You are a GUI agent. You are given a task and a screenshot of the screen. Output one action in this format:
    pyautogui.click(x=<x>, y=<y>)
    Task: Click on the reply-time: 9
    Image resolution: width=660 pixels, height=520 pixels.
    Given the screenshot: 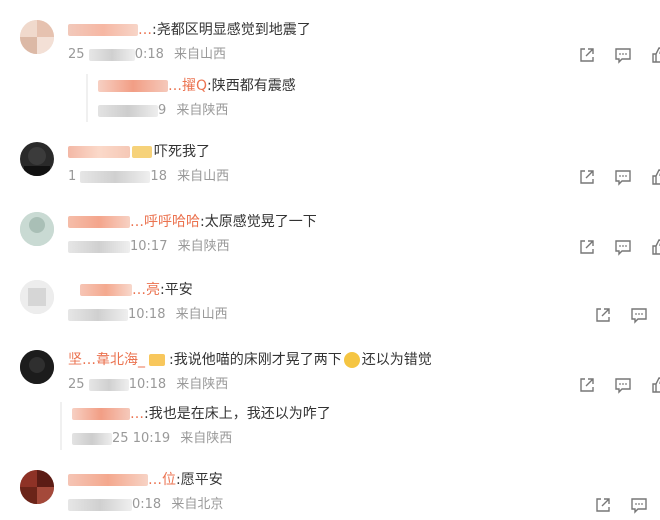 What is the action you would take?
    pyautogui.click(x=162, y=110)
    